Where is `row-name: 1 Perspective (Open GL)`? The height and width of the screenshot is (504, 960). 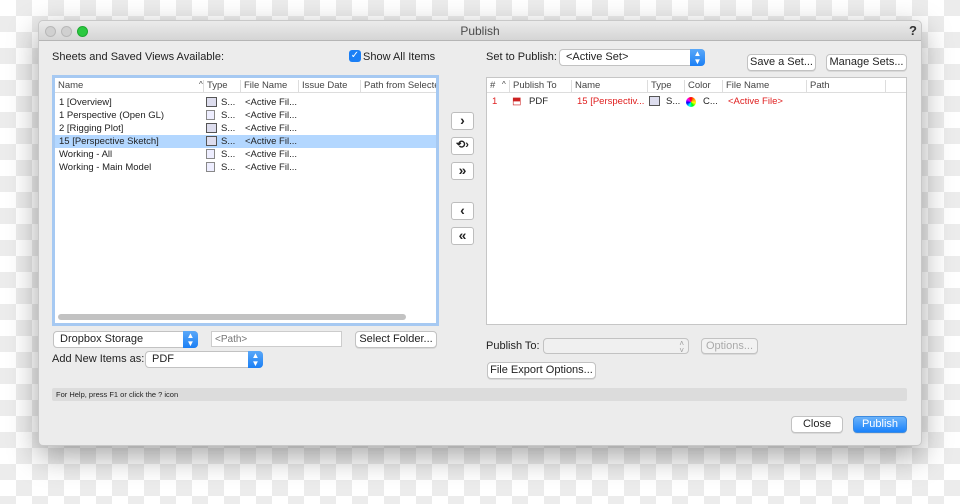
row-name: 1 Perspective (Open GL) is located at coordinates (112, 115).